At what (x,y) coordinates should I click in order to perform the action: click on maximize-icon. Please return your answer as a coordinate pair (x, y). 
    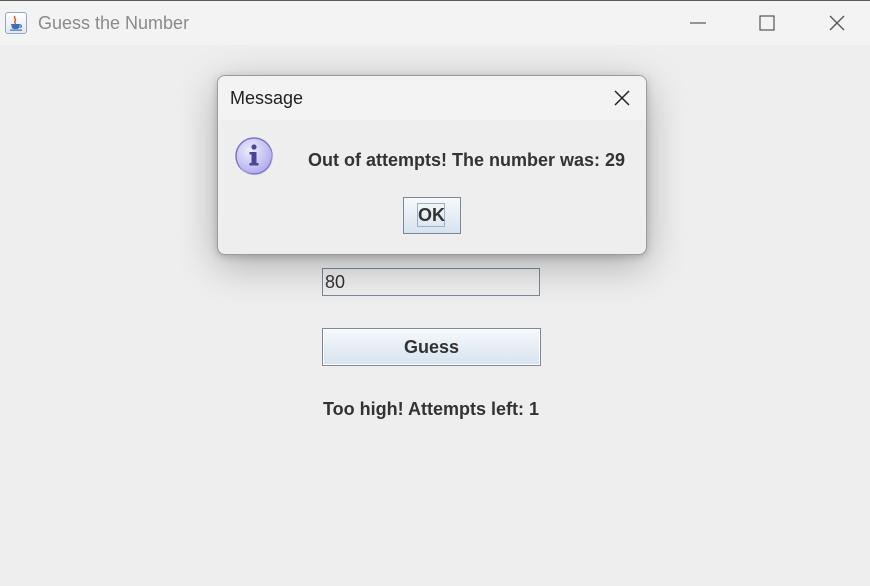
    Looking at the image, I should click on (767, 23).